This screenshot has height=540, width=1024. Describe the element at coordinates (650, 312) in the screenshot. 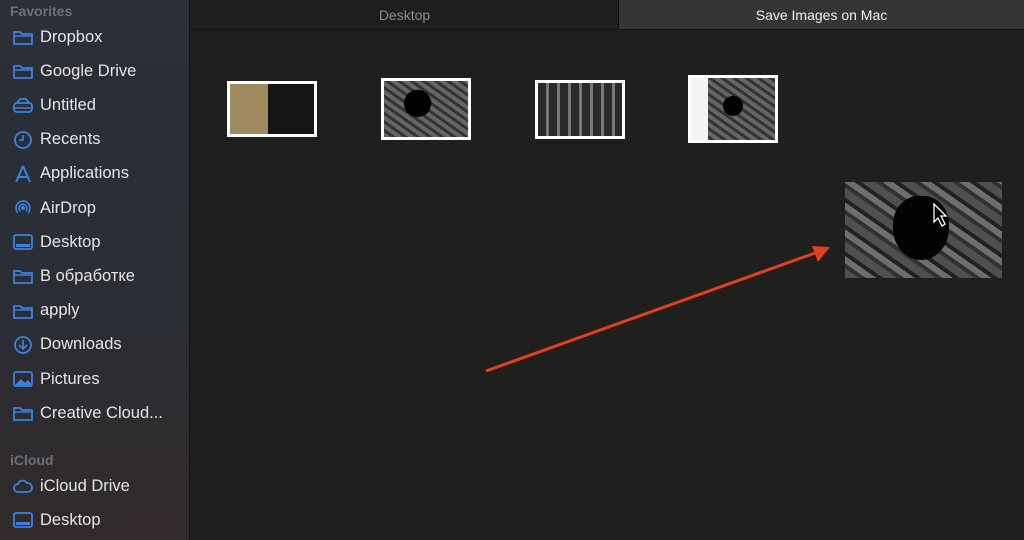

I see `arrow-line` at that location.